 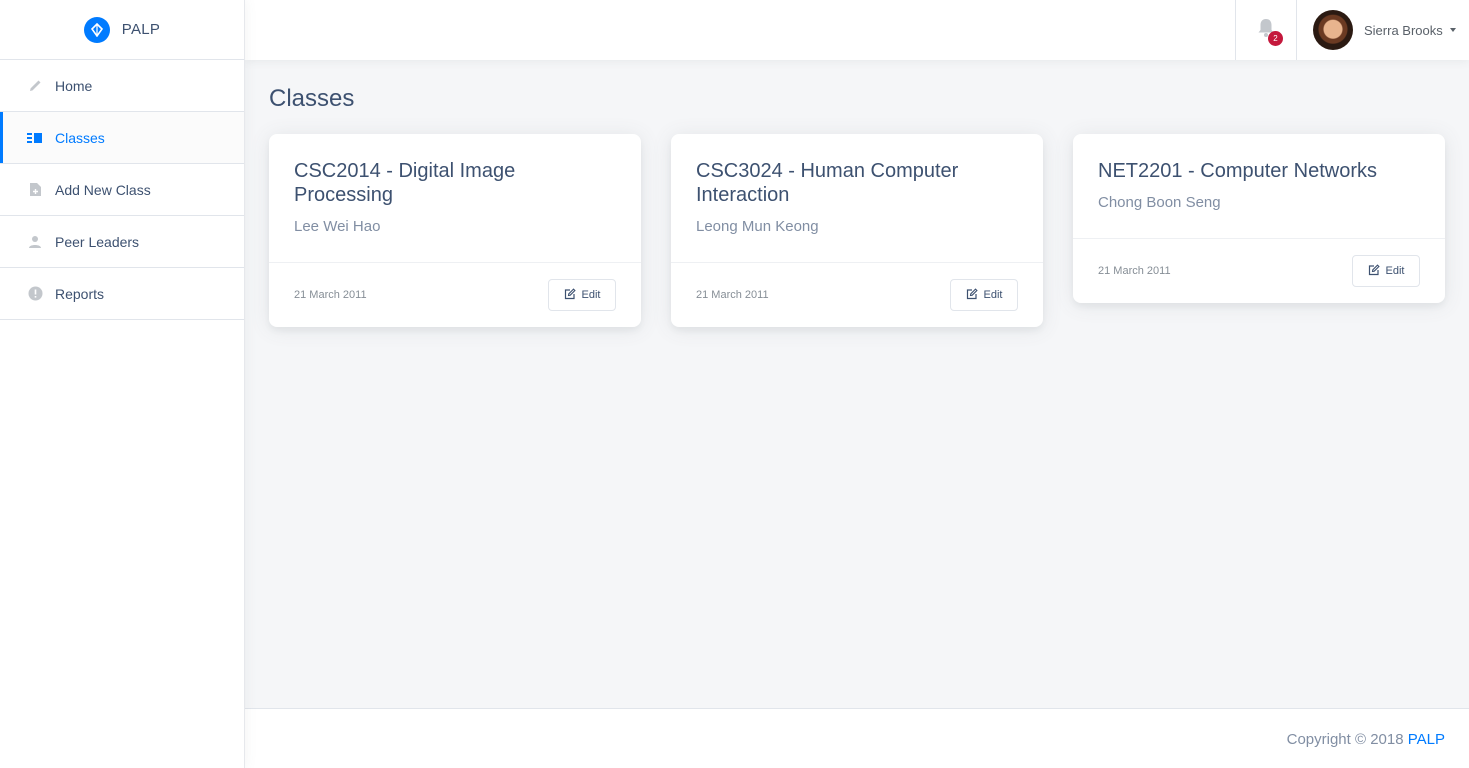 What do you see at coordinates (35, 190) in the screenshot?
I see `note-add-icon` at bounding box center [35, 190].